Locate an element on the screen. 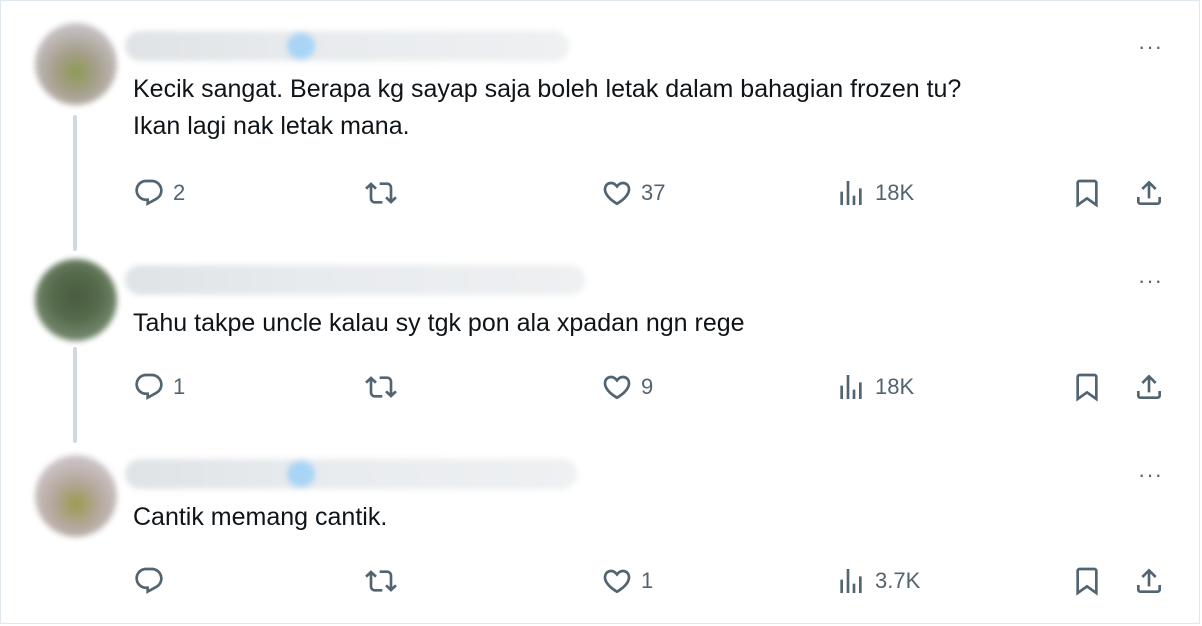 Image resolution: width=1202 pixels, height=626 pixels. tweet-actions: 1 3.7K is located at coordinates (601, 582).